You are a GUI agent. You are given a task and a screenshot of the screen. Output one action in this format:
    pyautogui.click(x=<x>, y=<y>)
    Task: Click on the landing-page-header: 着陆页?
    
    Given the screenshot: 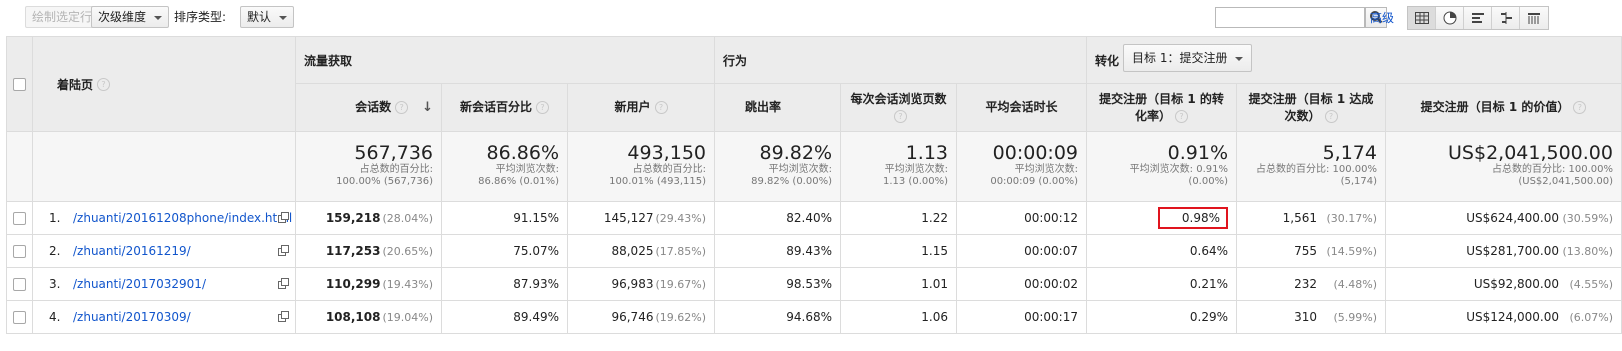 What is the action you would take?
    pyautogui.click(x=164, y=84)
    